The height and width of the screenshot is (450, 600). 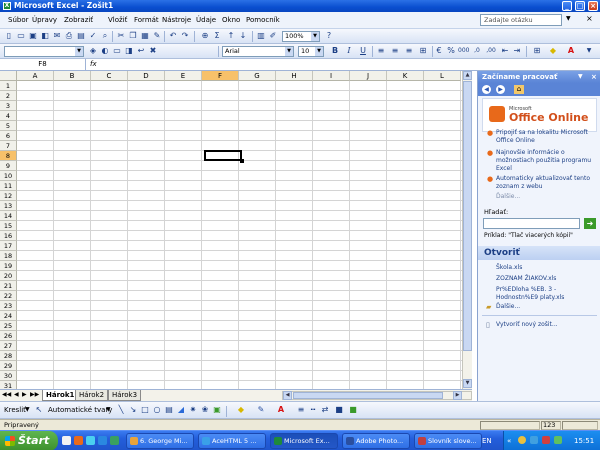 I want to click on task-pane-search-input, so click(x=531, y=223).